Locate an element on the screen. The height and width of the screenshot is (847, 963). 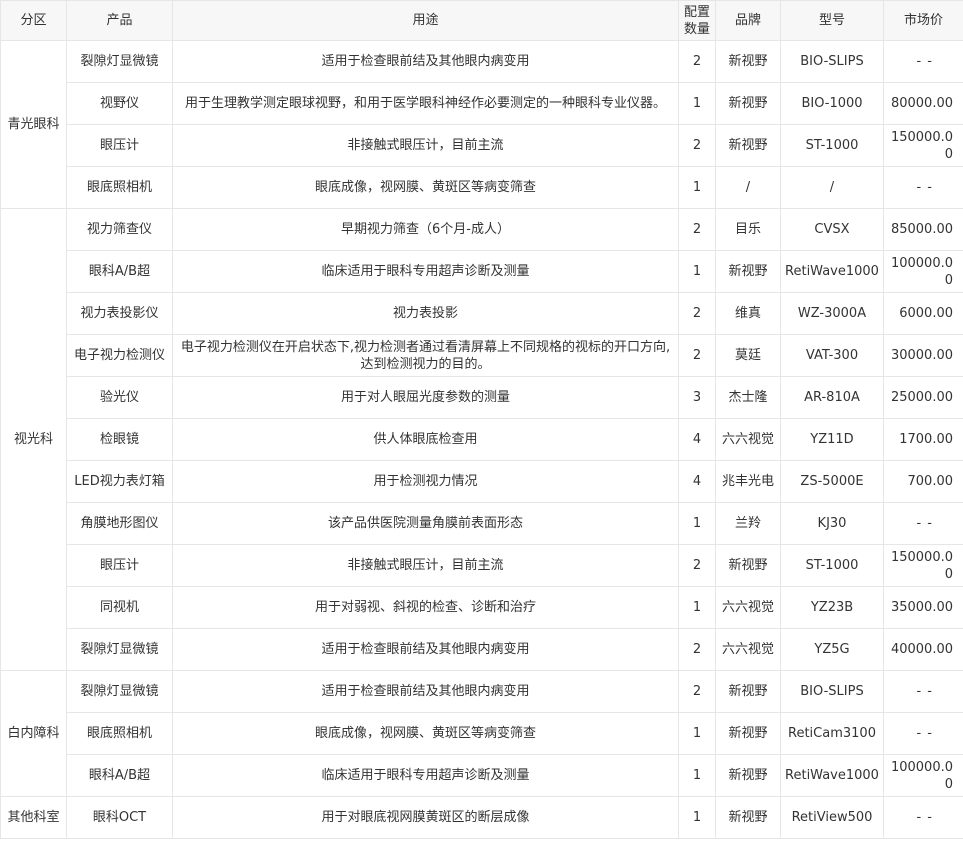
usage-cell: 视力表投影 is located at coordinates (425, 313).